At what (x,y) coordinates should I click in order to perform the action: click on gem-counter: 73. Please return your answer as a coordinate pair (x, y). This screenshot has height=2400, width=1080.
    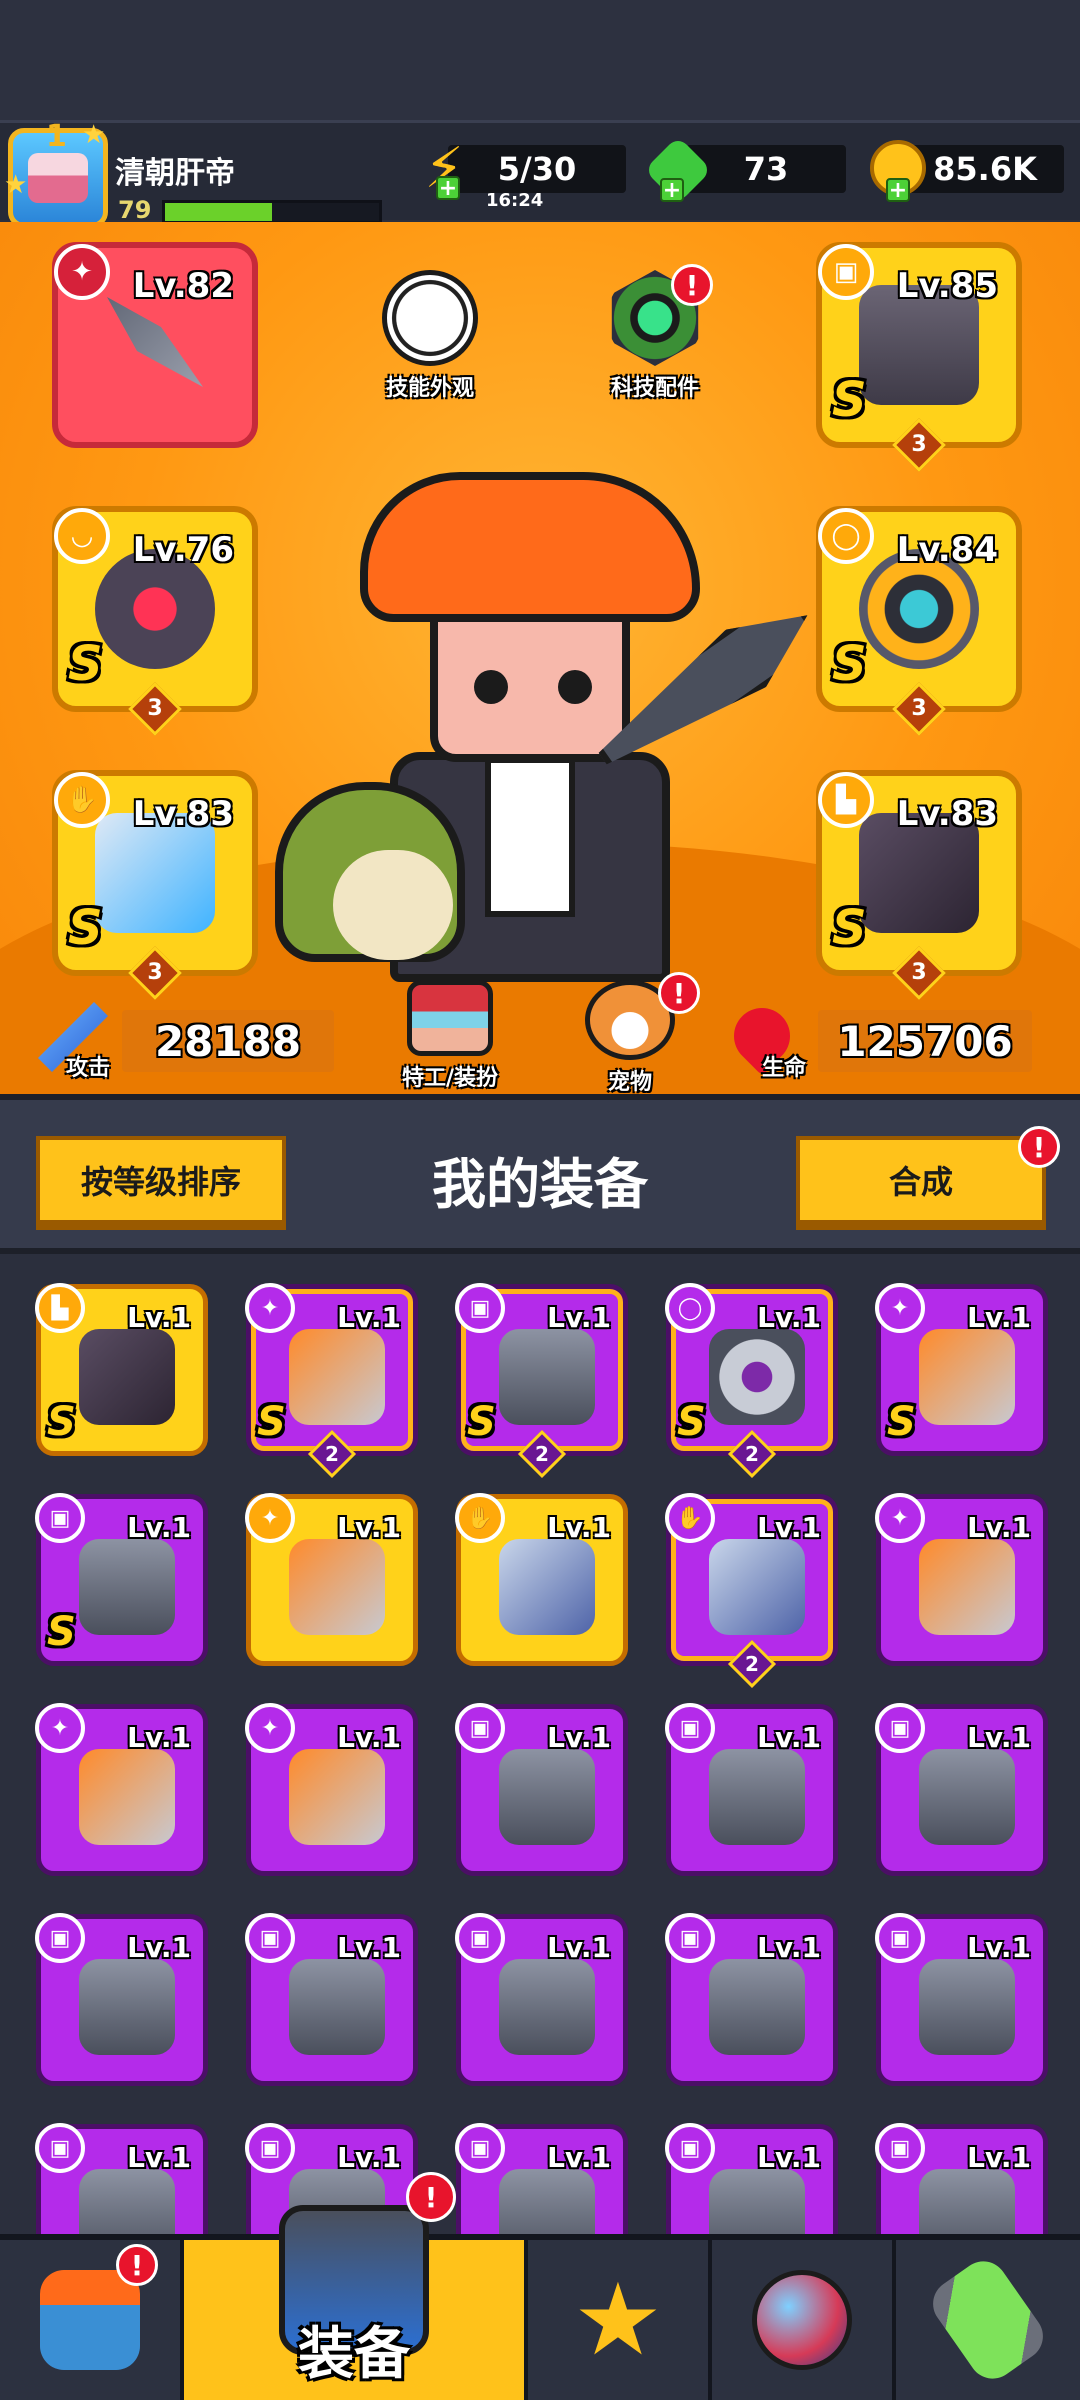
    Looking at the image, I should click on (766, 169).